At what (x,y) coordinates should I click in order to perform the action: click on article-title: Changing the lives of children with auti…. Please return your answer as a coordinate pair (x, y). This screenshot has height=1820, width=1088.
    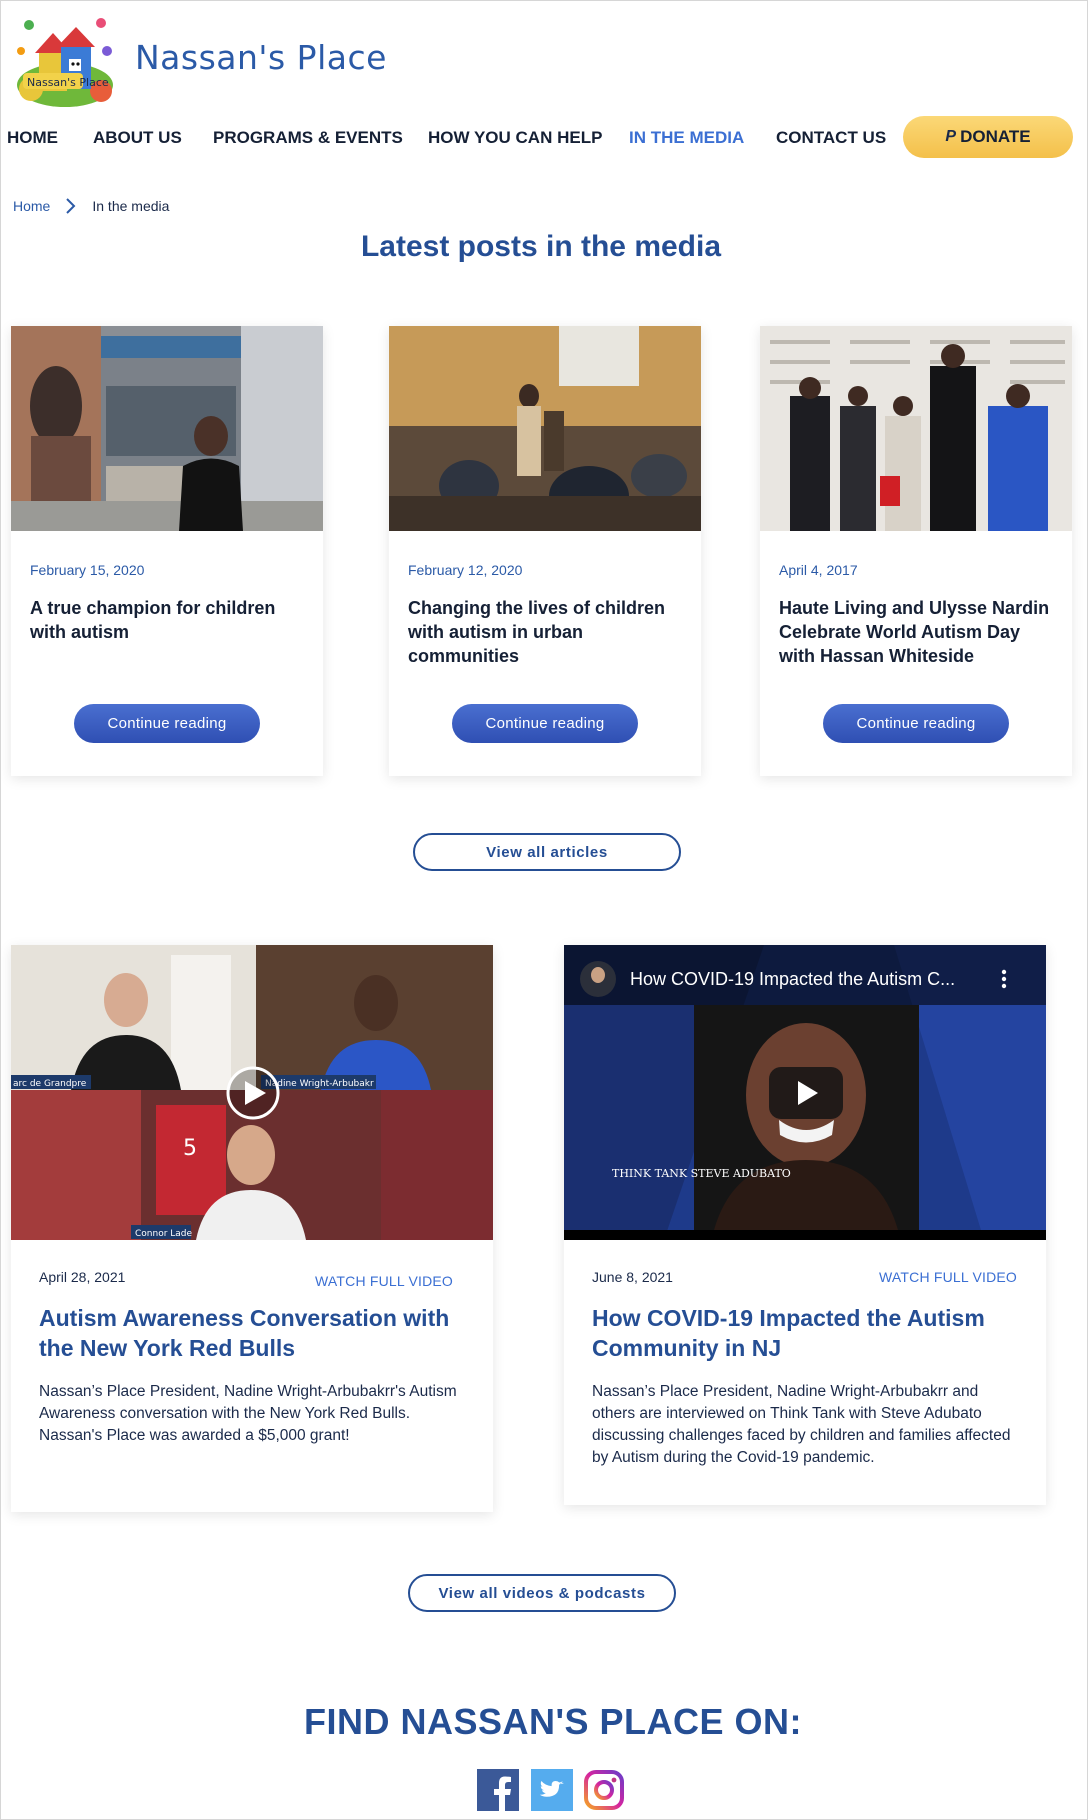
    Looking at the image, I should click on (548, 632).